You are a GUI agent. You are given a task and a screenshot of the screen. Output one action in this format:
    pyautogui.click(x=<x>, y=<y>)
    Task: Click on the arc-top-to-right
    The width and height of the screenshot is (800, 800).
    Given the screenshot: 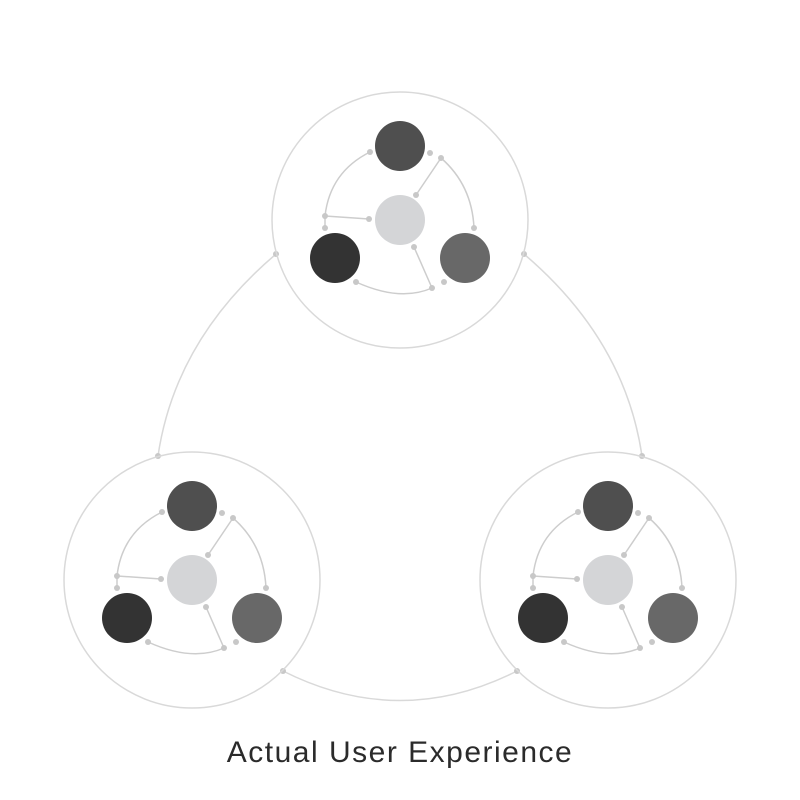 What is the action you would take?
    pyautogui.click(x=583, y=355)
    